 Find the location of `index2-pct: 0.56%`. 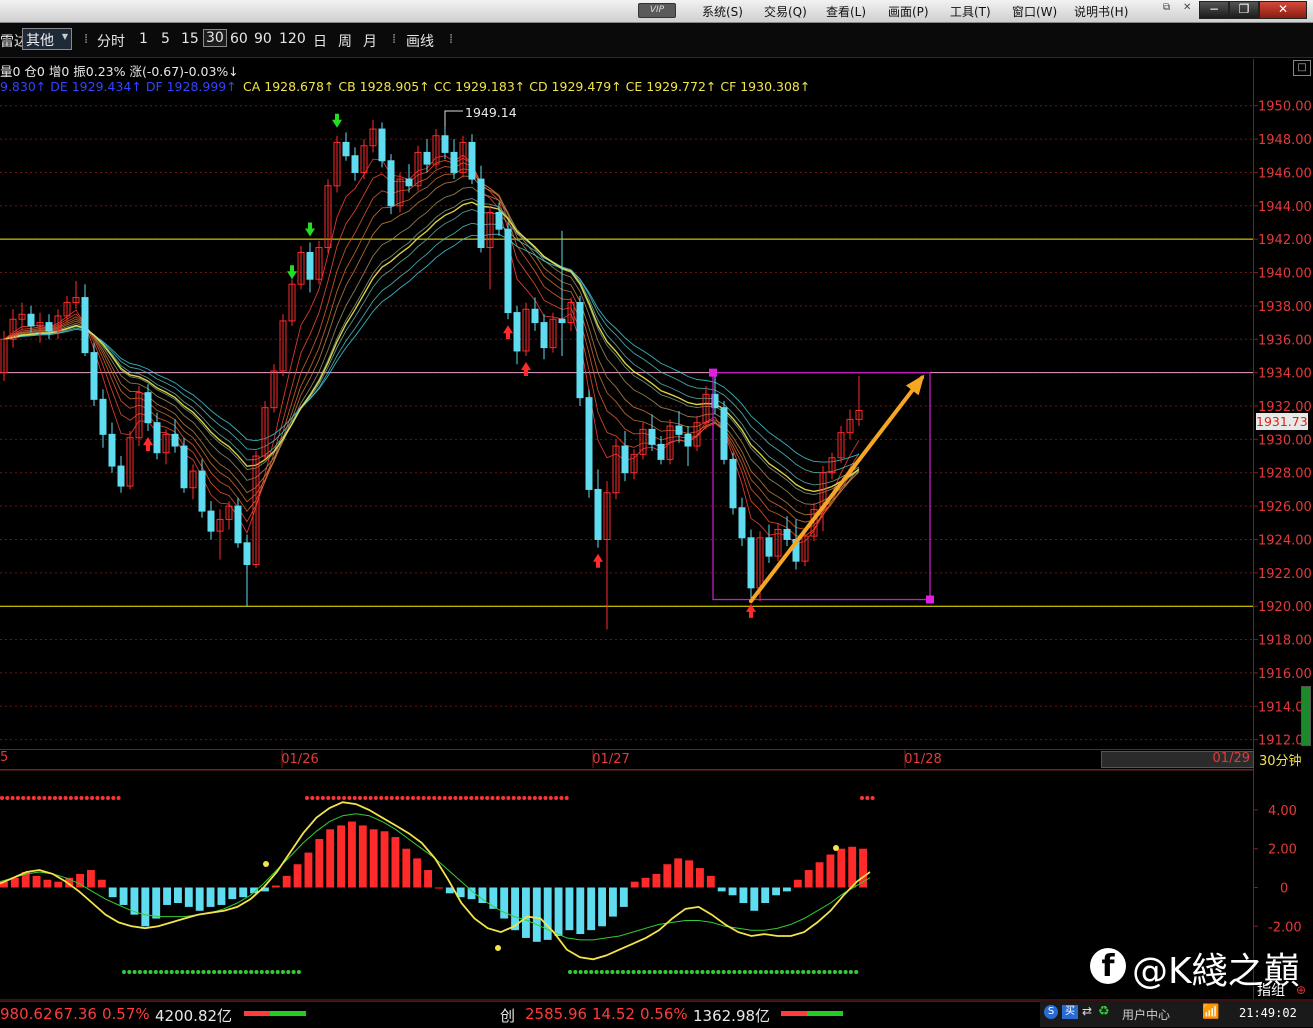

index2-pct: 0.56% is located at coordinates (664, 1014).